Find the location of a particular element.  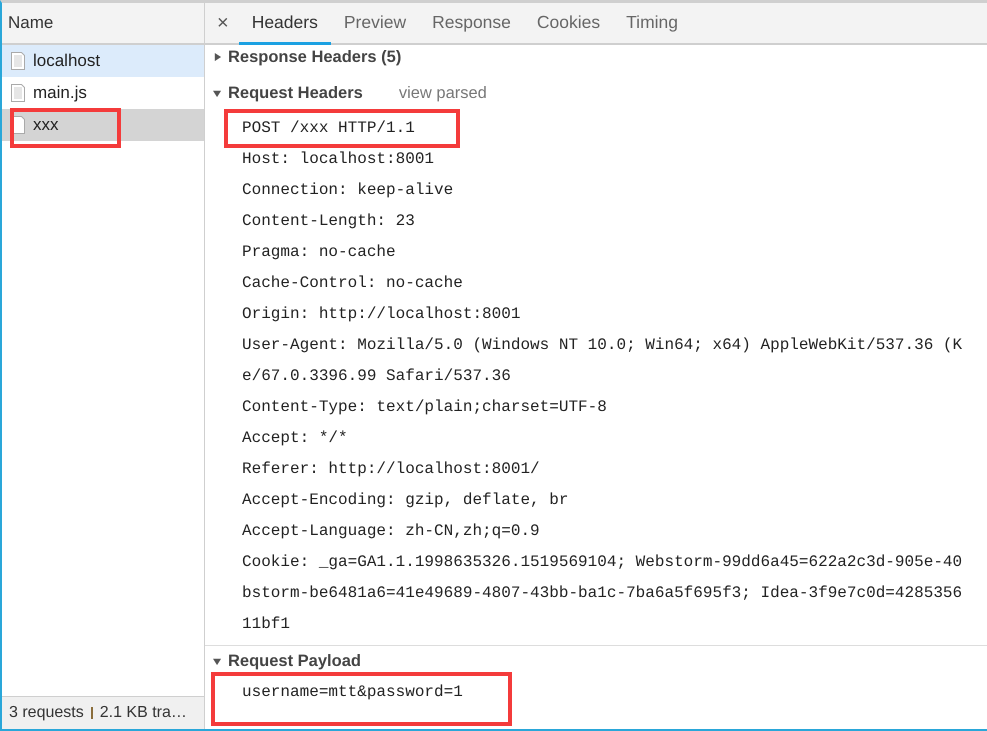

request-row: localhost is located at coordinates (103, 61).